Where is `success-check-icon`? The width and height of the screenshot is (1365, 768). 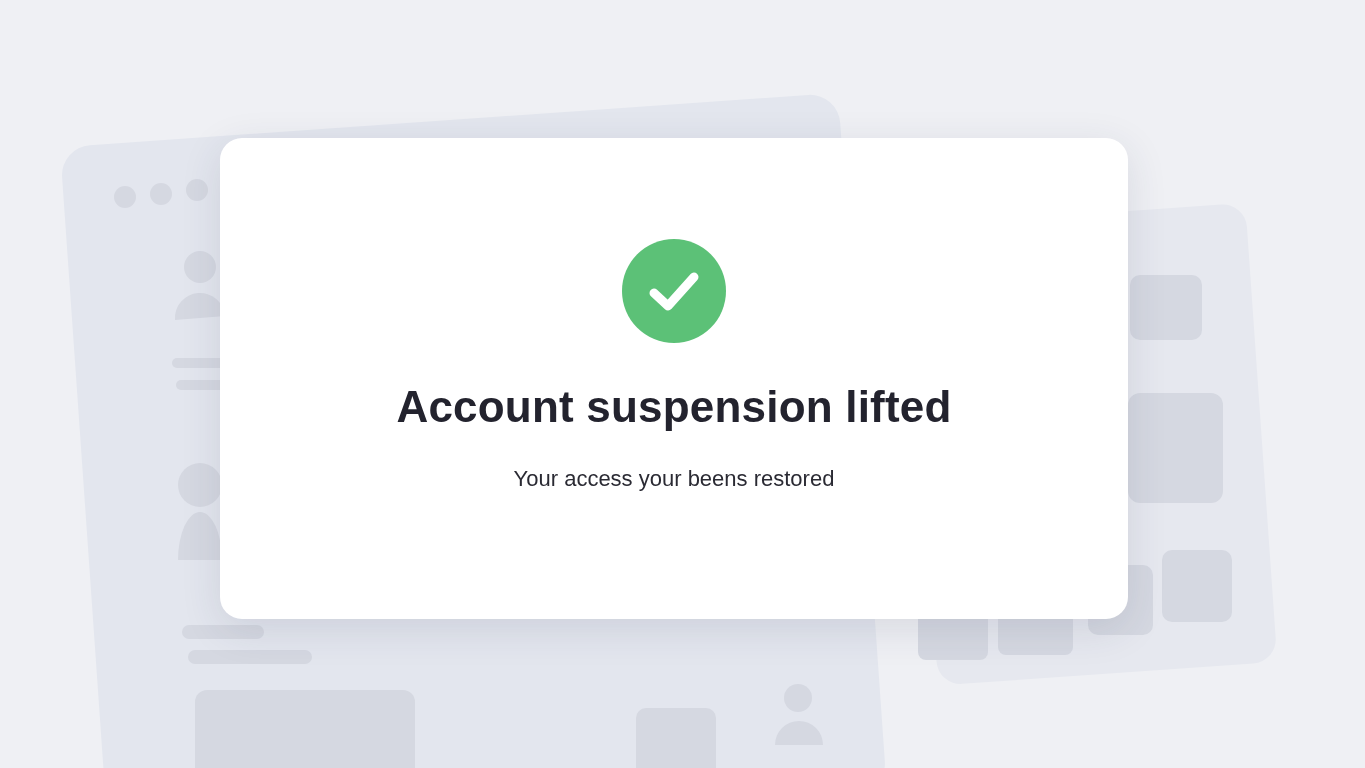
success-check-icon is located at coordinates (674, 291).